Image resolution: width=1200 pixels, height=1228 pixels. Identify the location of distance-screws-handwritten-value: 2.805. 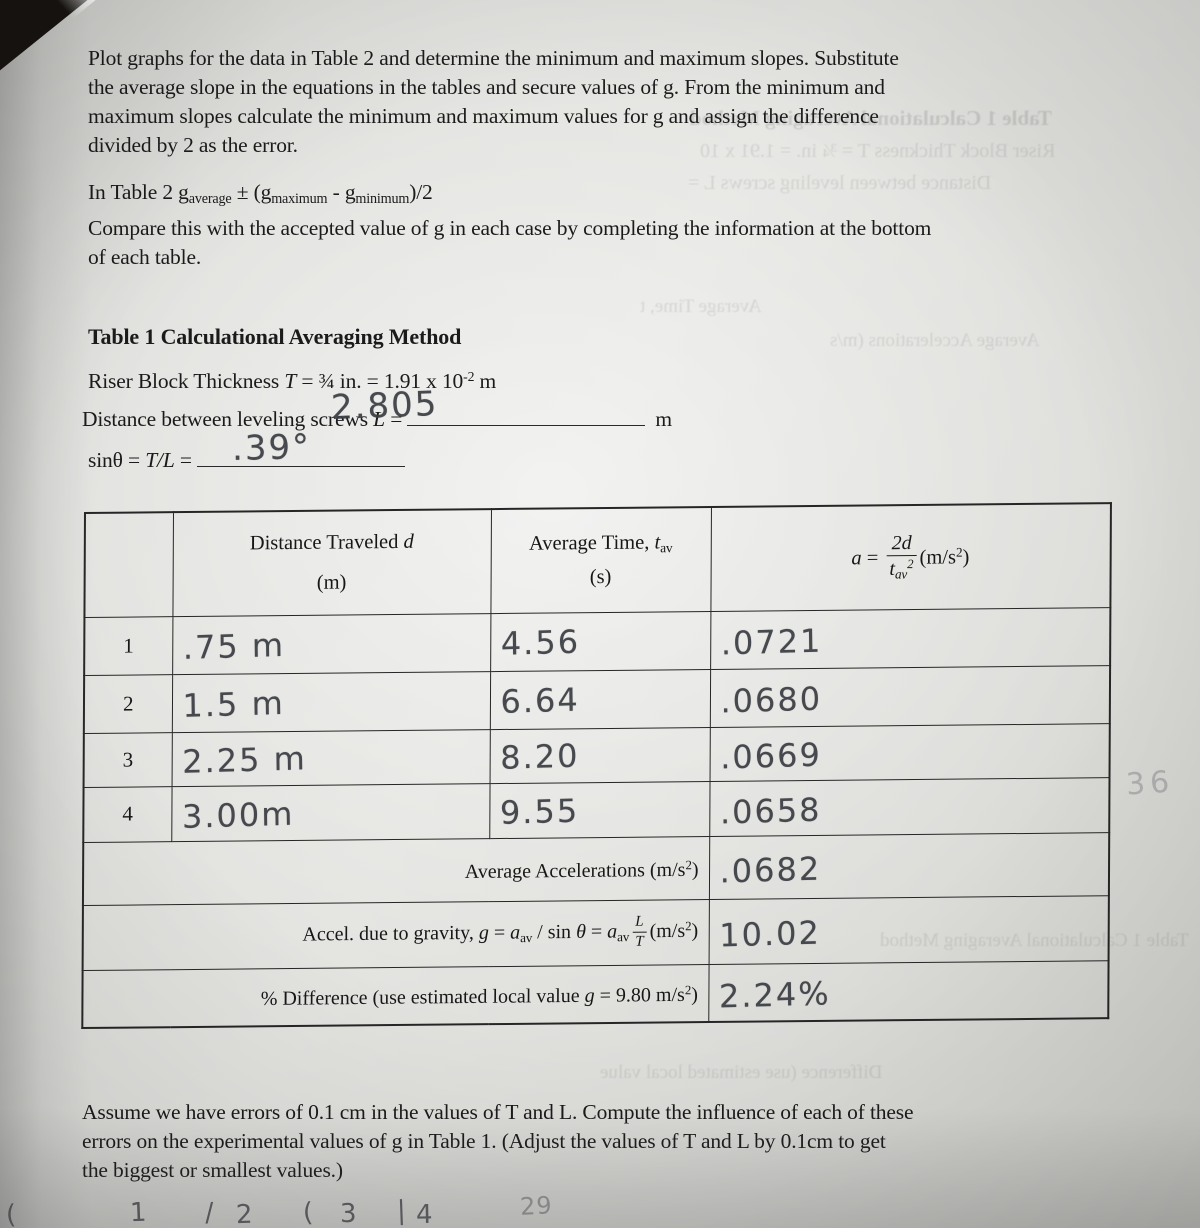
(385, 406).